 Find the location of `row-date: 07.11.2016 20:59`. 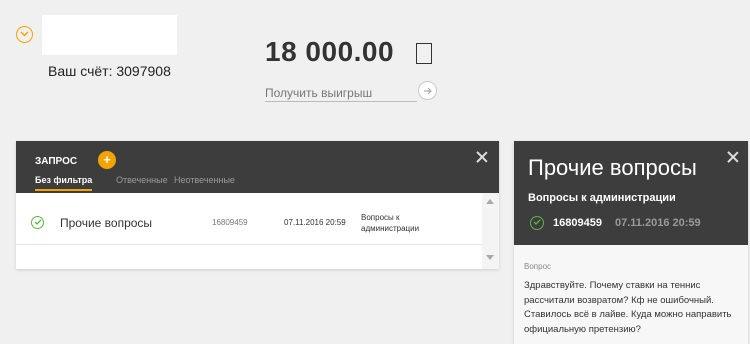

row-date: 07.11.2016 20:59 is located at coordinates (315, 222).